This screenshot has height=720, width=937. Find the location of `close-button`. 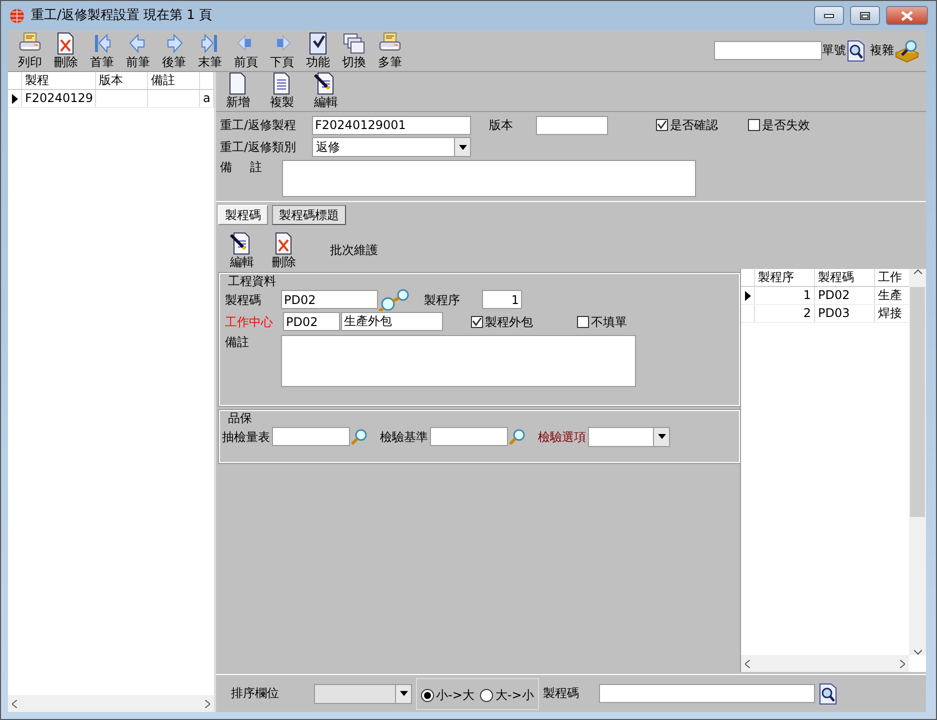

close-button is located at coordinates (907, 15).